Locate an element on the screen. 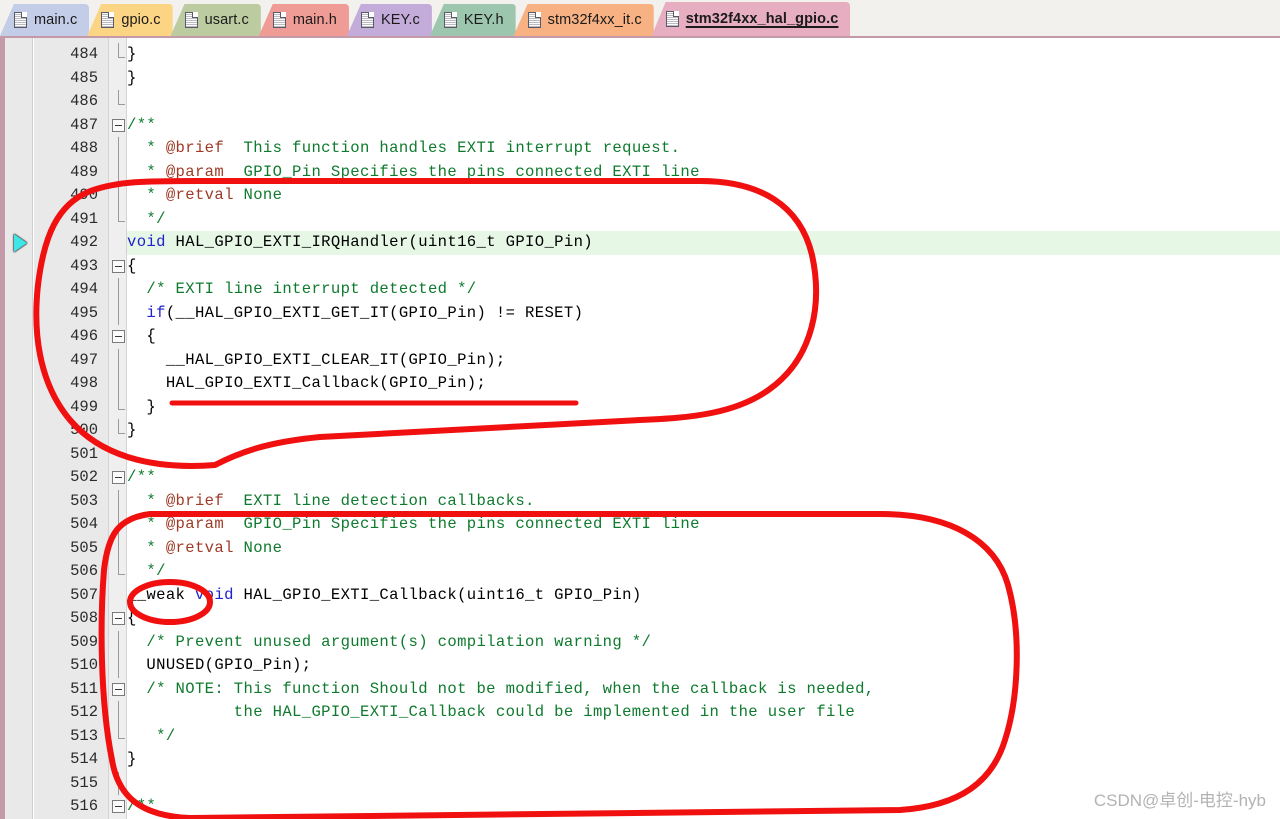 The image size is (1280, 819). code-token-pln: { is located at coordinates (132, 265).